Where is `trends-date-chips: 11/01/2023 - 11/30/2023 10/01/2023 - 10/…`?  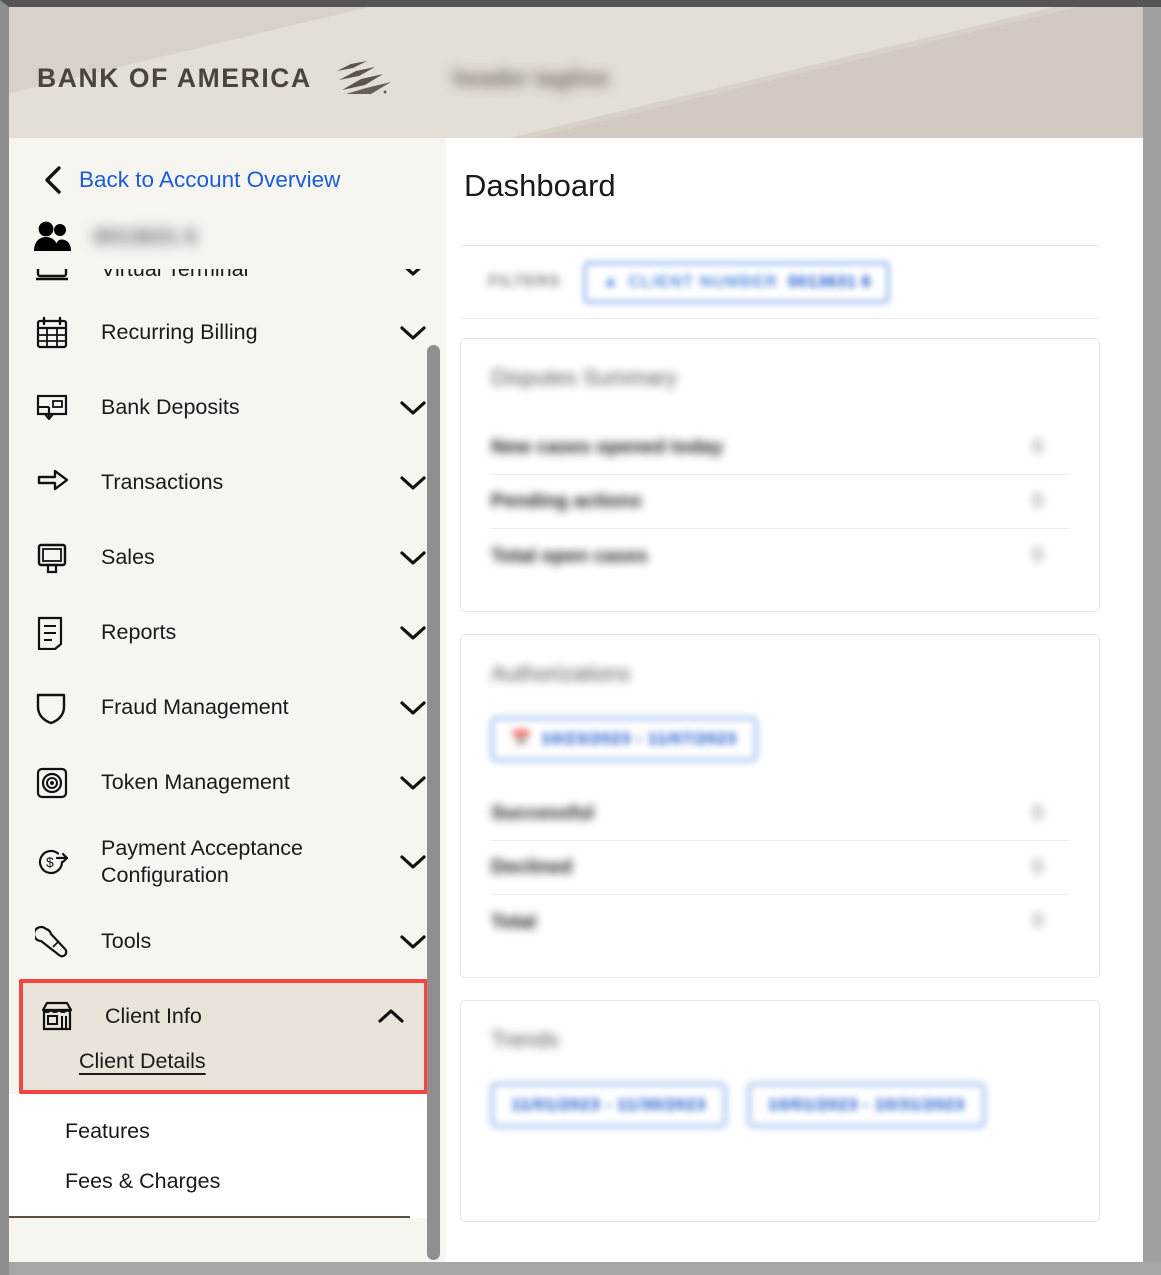
trends-date-chips: 11/01/2023 - 11/30/2023 10/01/2023 - 10/… is located at coordinates (780, 1105).